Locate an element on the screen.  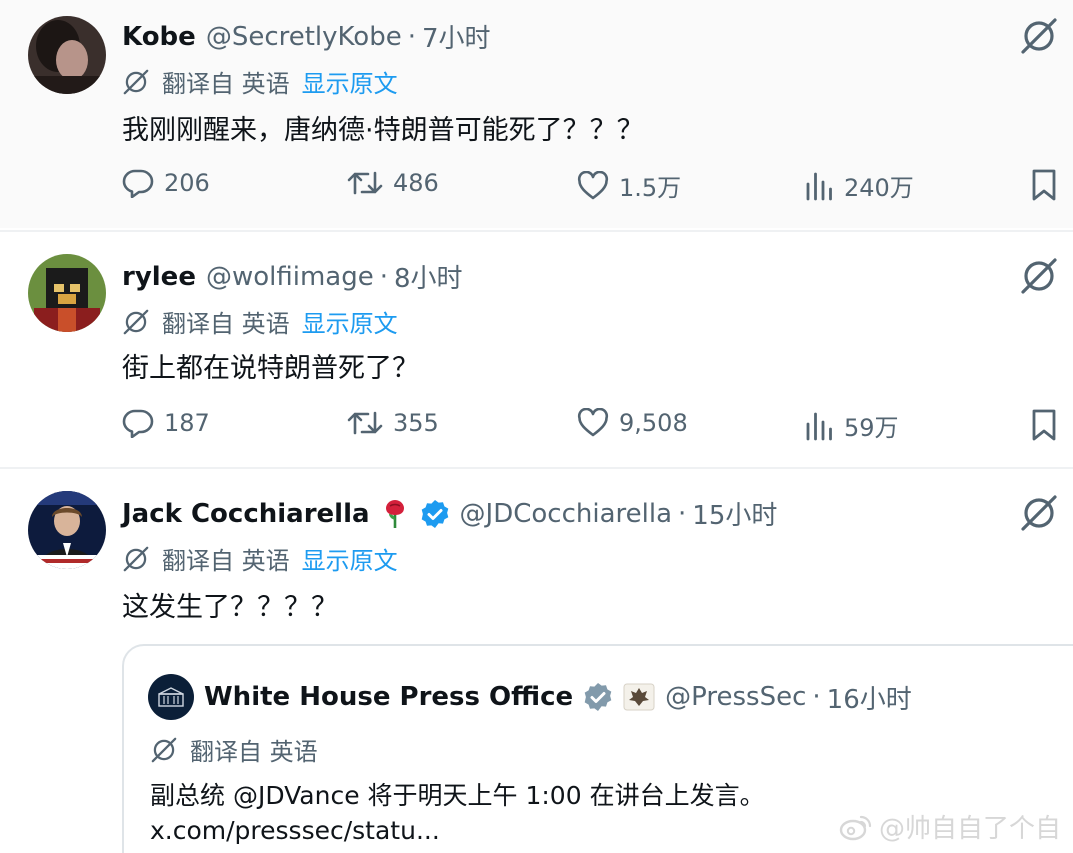
tweet-text: 我刚刚醒来，唐纳德·特朗普可能死了？？？ is located at coordinates (383, 130).